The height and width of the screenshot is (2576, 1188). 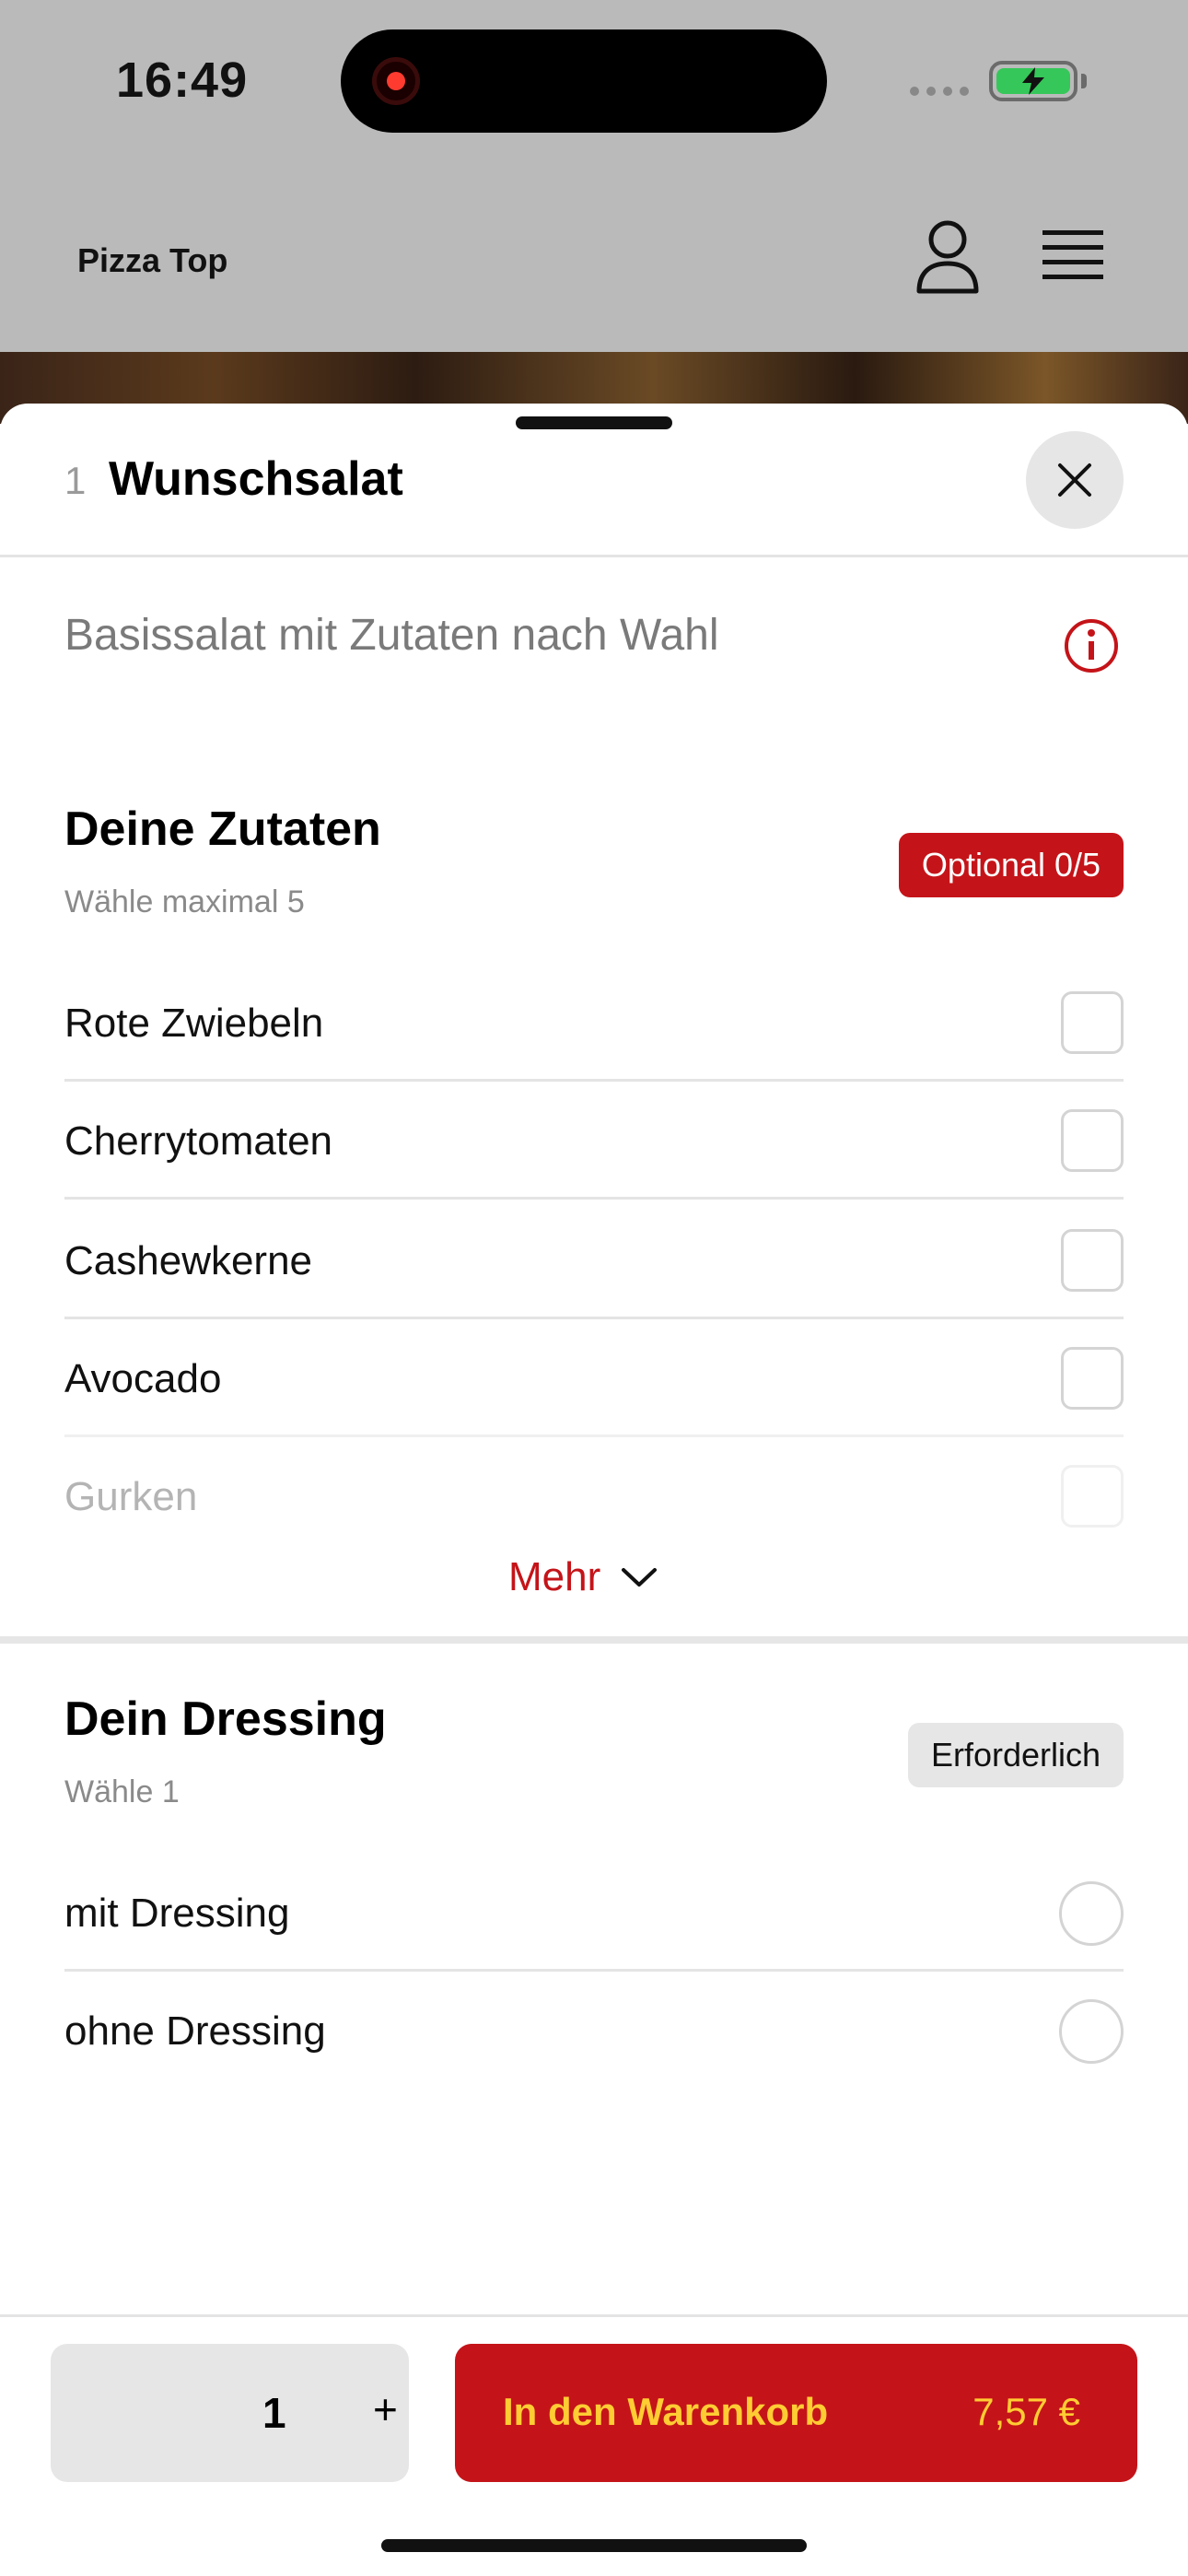 What do you see at coordinates (594, 2031) in the screenshot?
I see `dressing-option: ohne Dressing` at bounding box center [594, 2031].